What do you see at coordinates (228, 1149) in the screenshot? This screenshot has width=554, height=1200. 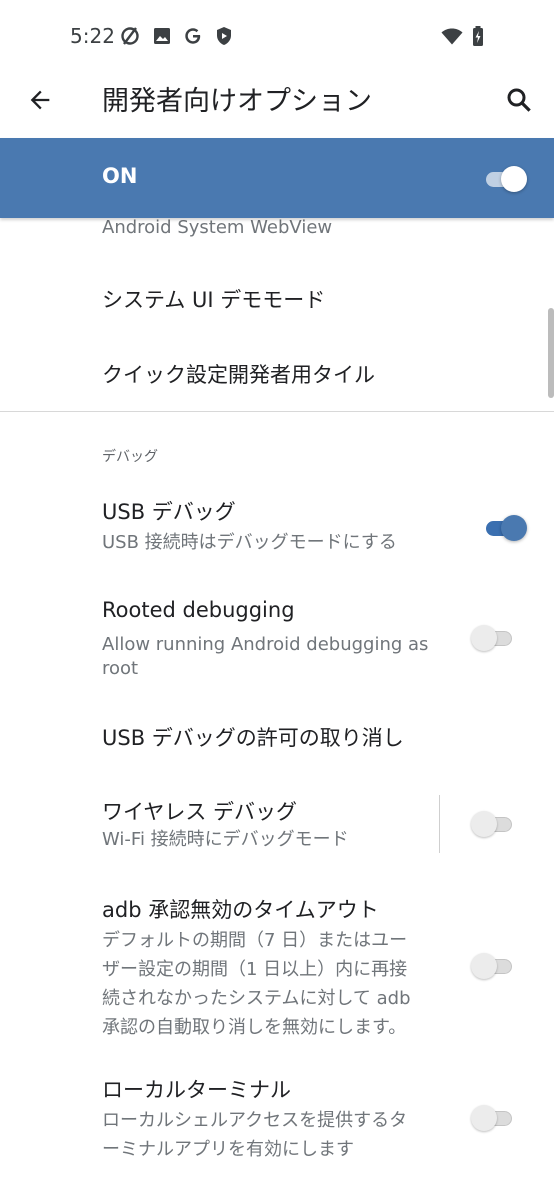 I see `pref-local-terminal-summary-line-2: ーミナルアプリを有効にします` at bounding box center [228, 1149].